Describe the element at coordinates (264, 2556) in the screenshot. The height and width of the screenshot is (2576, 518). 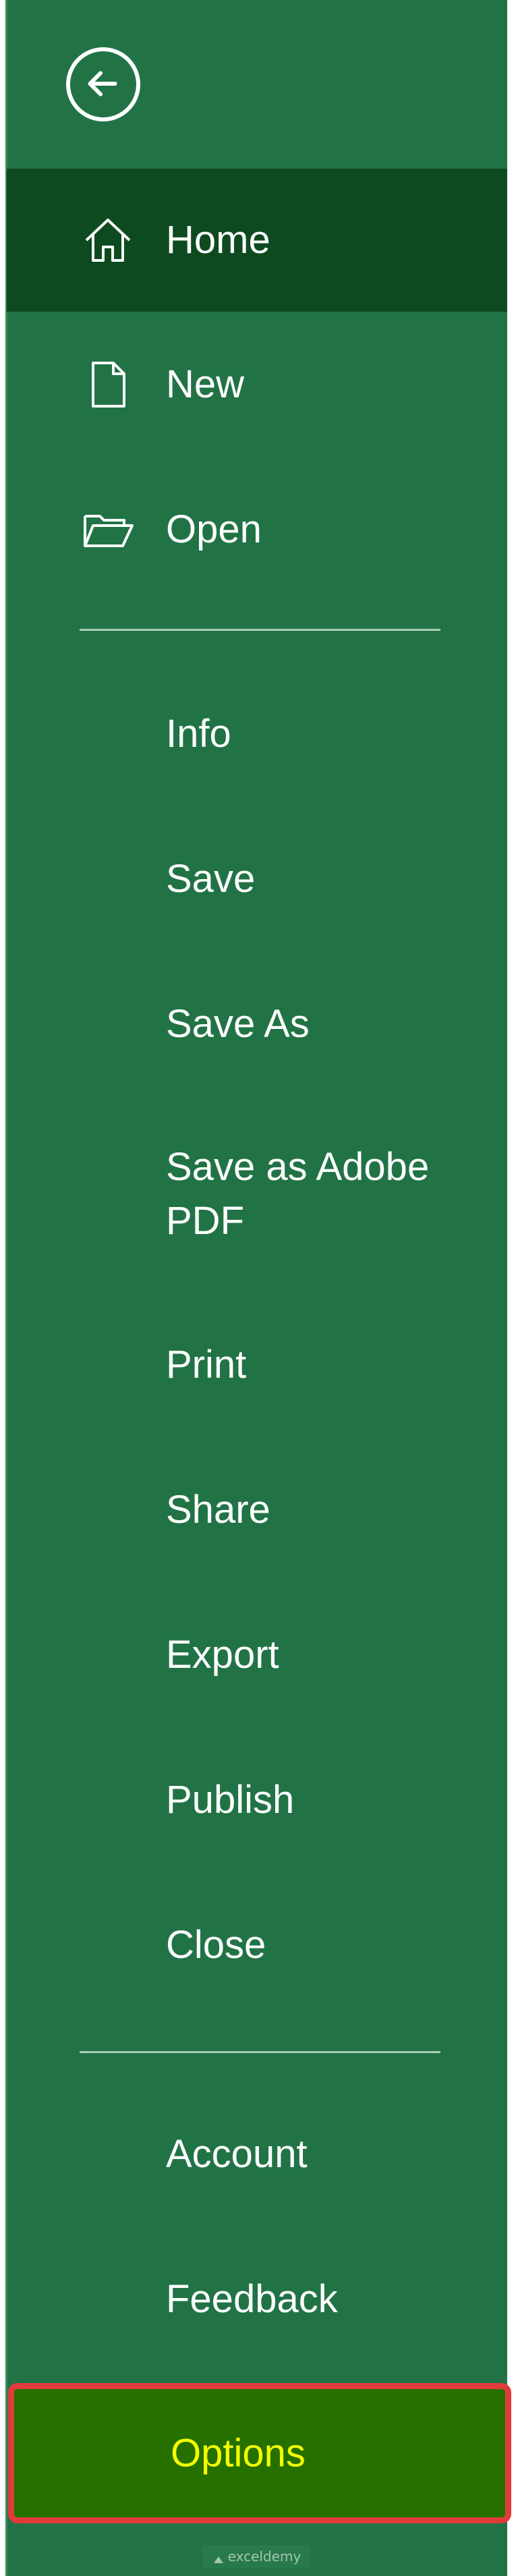
I see `watermark-text: exceldemy` at that location.